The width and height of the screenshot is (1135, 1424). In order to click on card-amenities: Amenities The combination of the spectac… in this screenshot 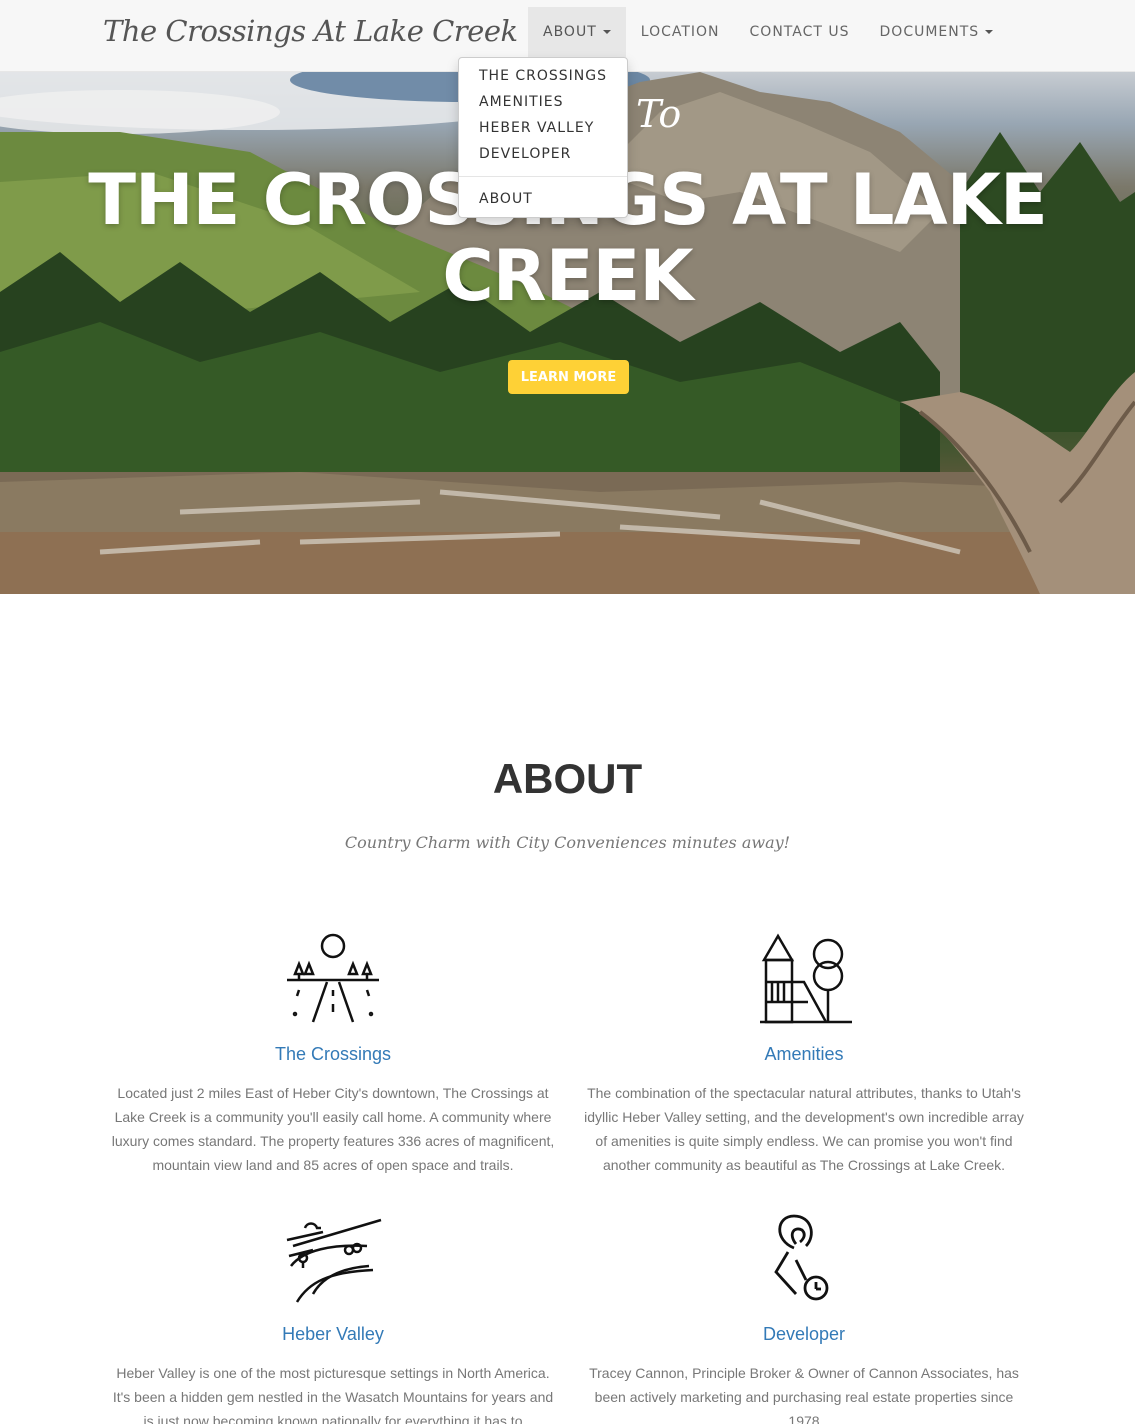, I will do `click(804, 1053)`.